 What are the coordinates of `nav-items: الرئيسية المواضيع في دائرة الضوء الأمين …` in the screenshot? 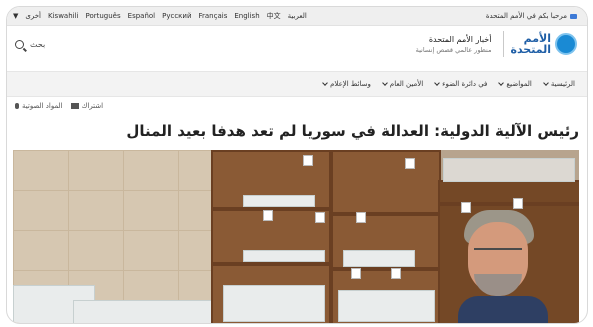 It's located at (454, 84).